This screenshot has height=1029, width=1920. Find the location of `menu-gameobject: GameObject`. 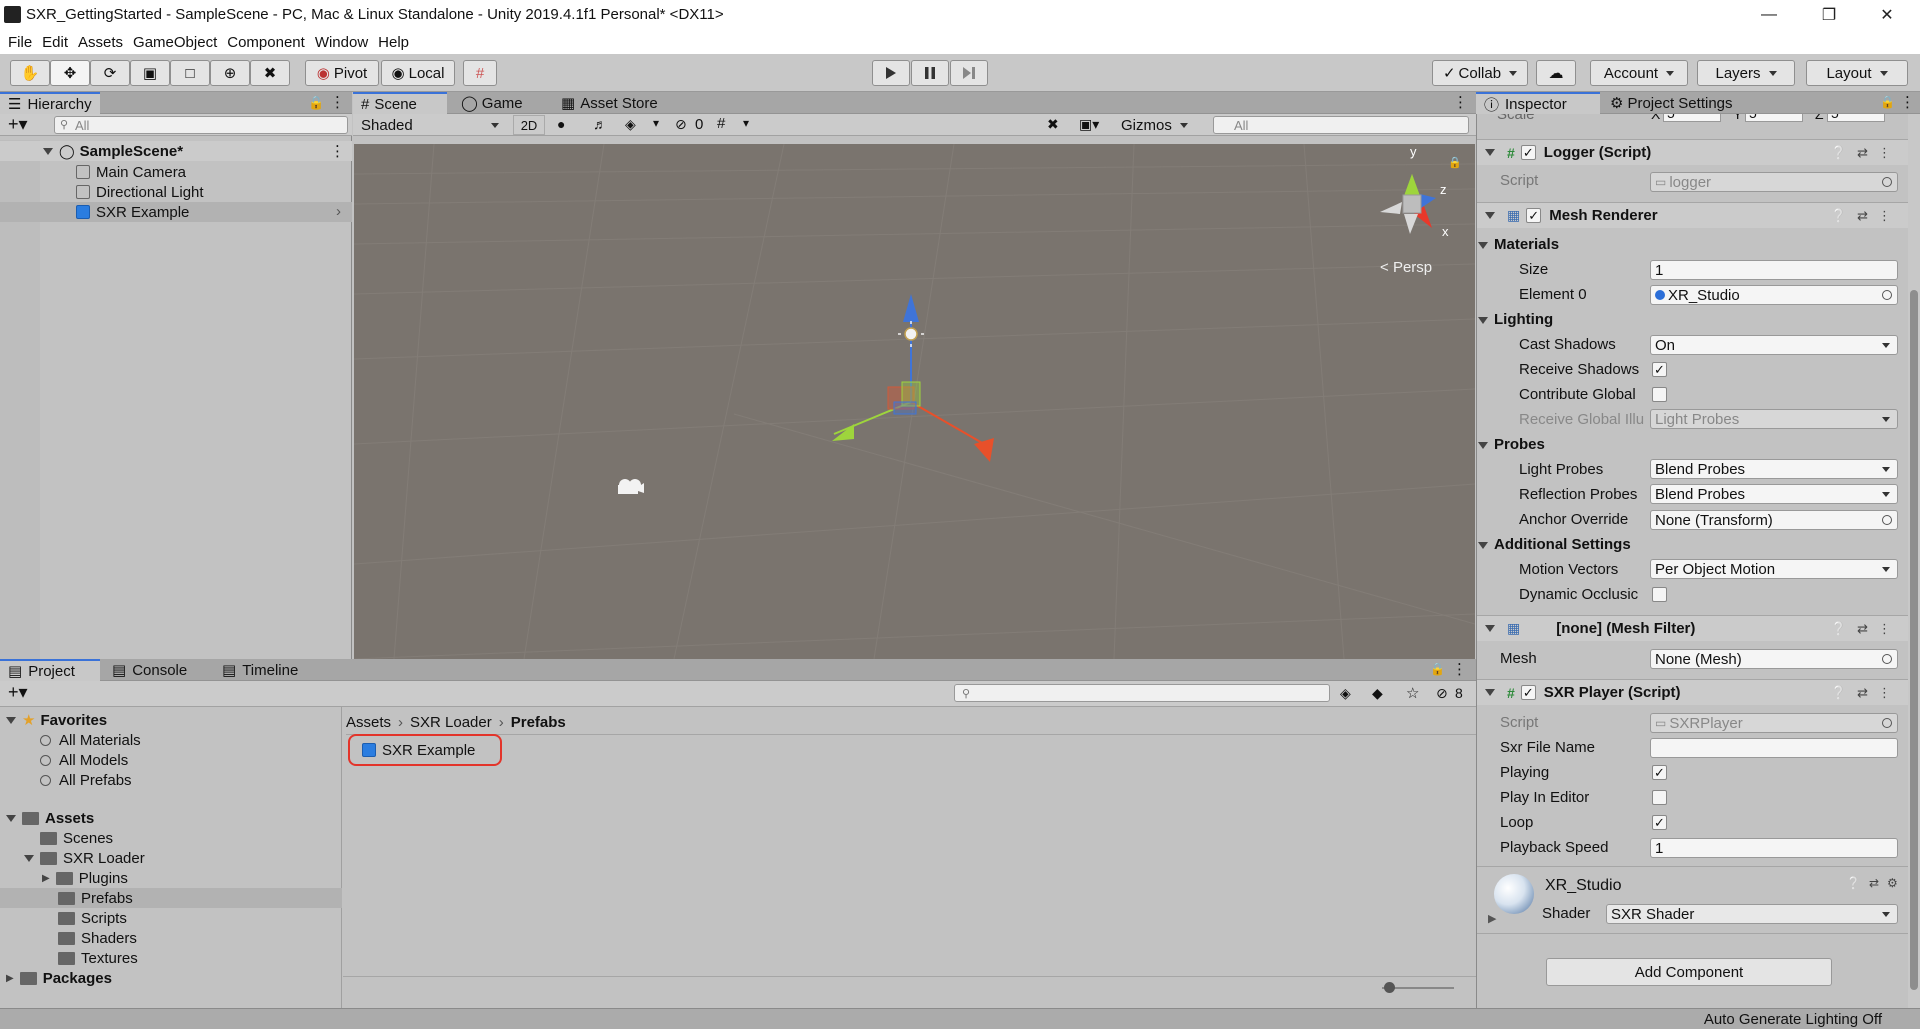

menu-gameobject: GameObject is located at coordinates (175, 42).